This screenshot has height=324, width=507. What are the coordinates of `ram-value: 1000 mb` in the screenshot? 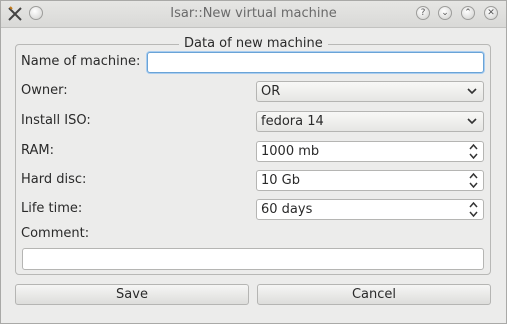 It's located at (290, 151).